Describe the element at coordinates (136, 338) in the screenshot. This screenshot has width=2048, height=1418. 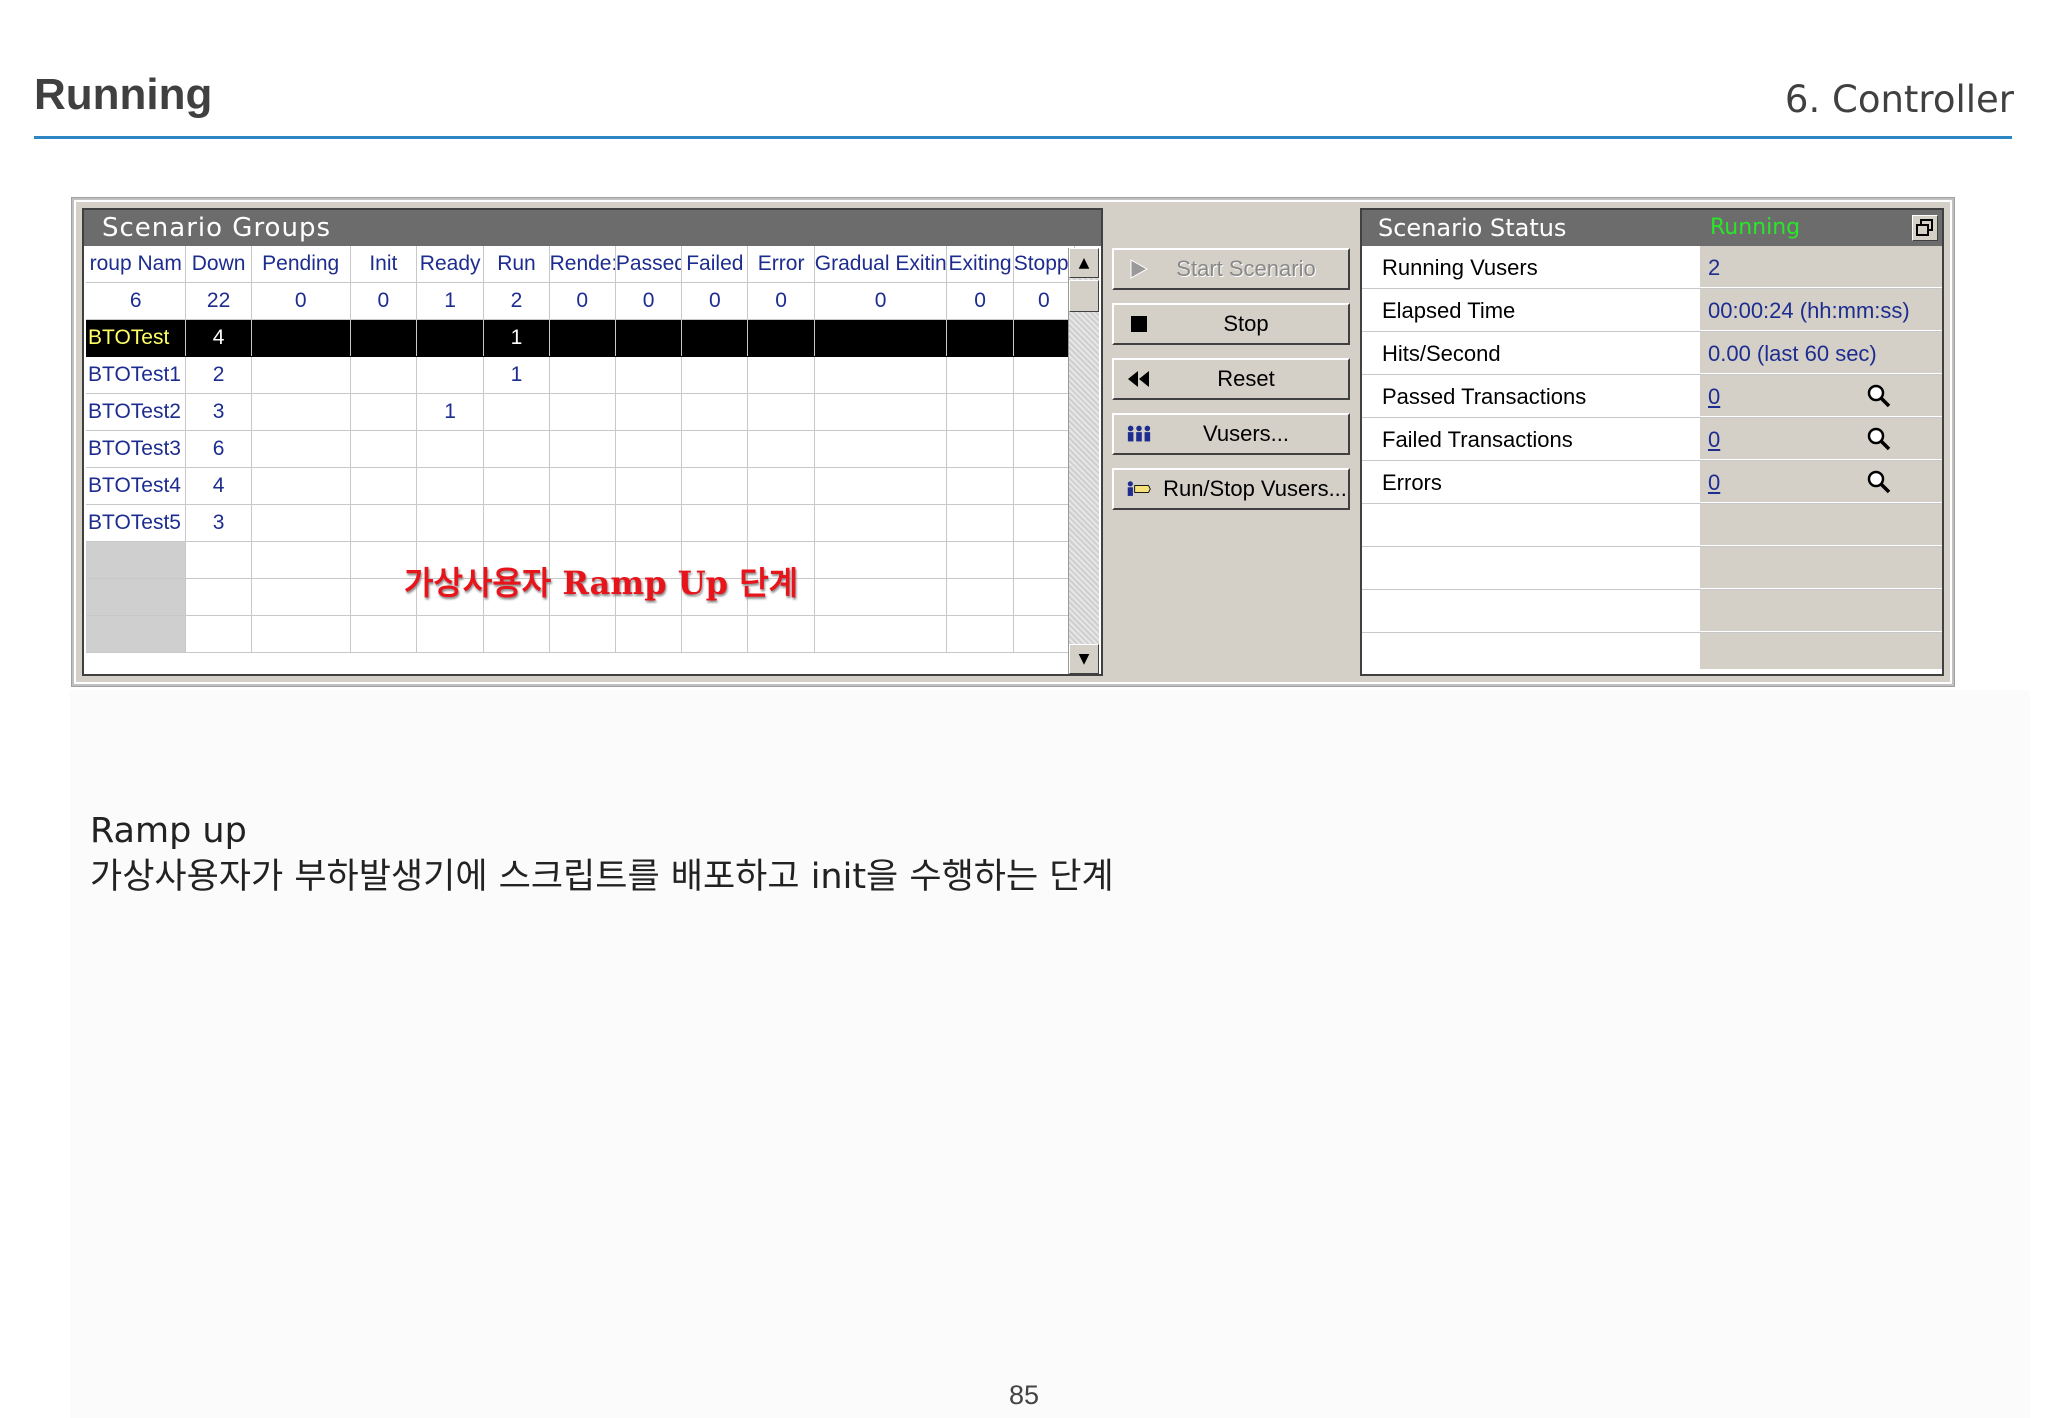
I see `group-name-cell: BTOTest` at that location.